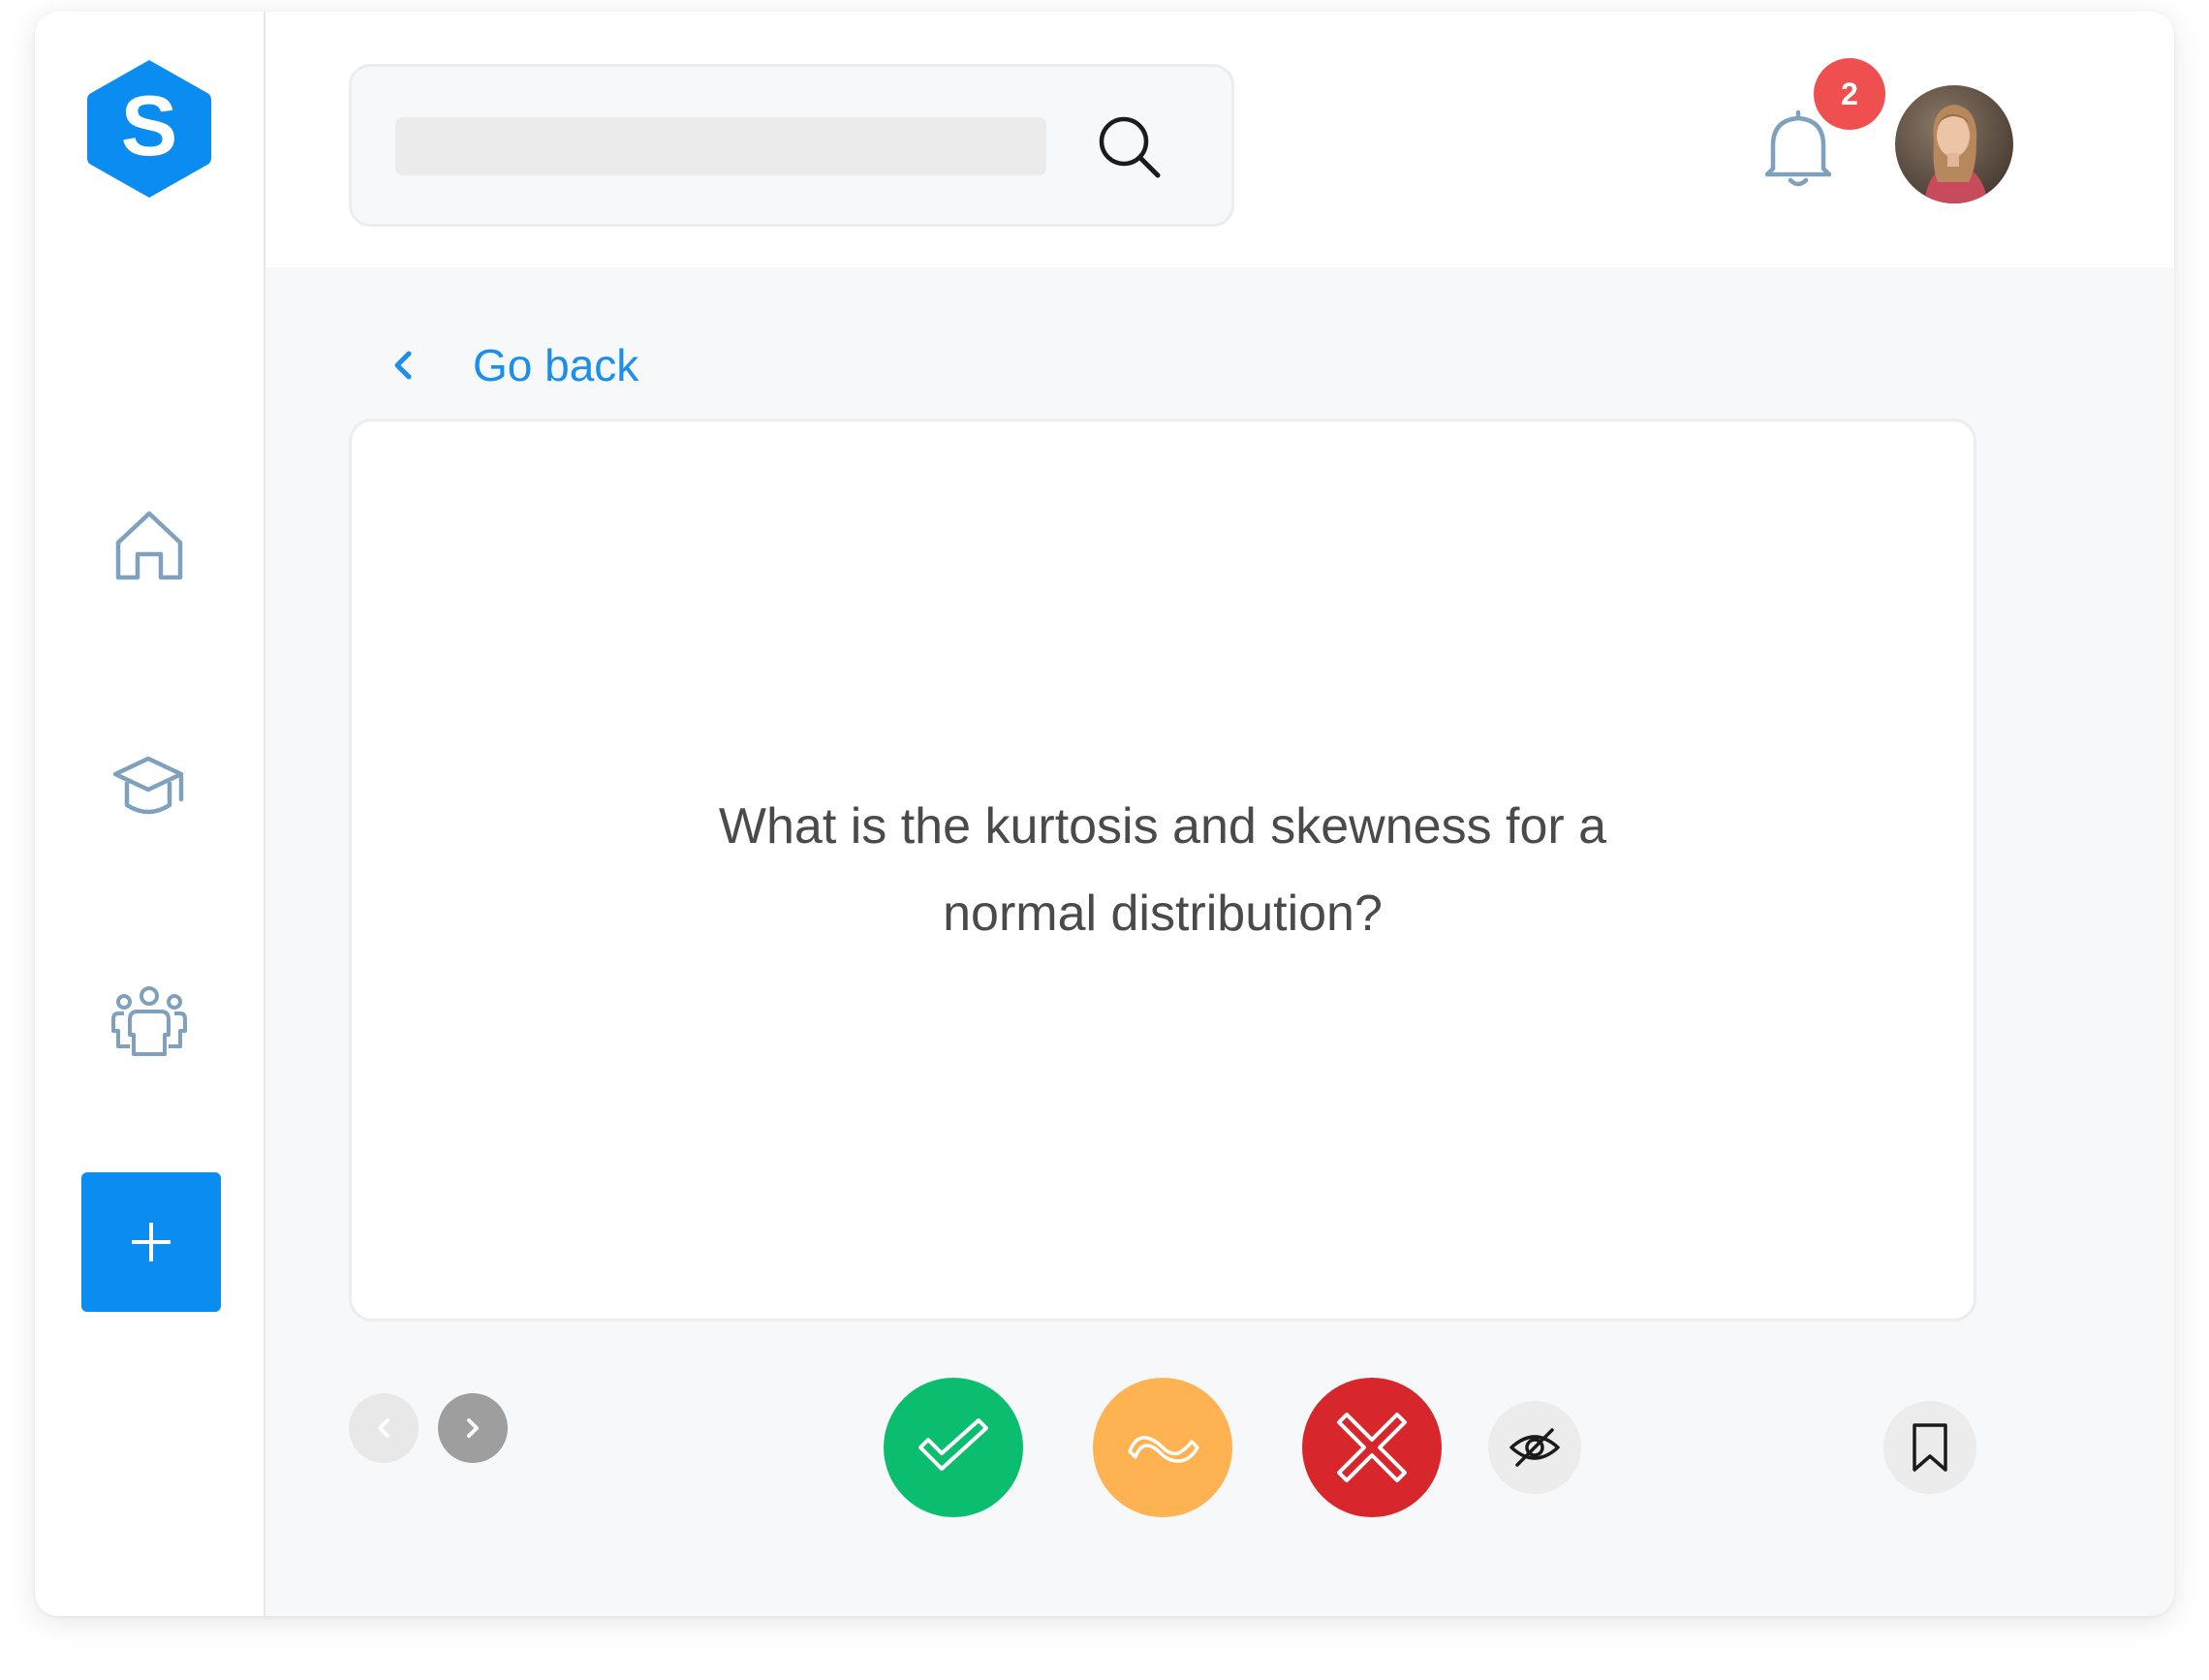 This screenshot has height=1680, width=2209. I want to click on x-icon, so click(1372, 1447).